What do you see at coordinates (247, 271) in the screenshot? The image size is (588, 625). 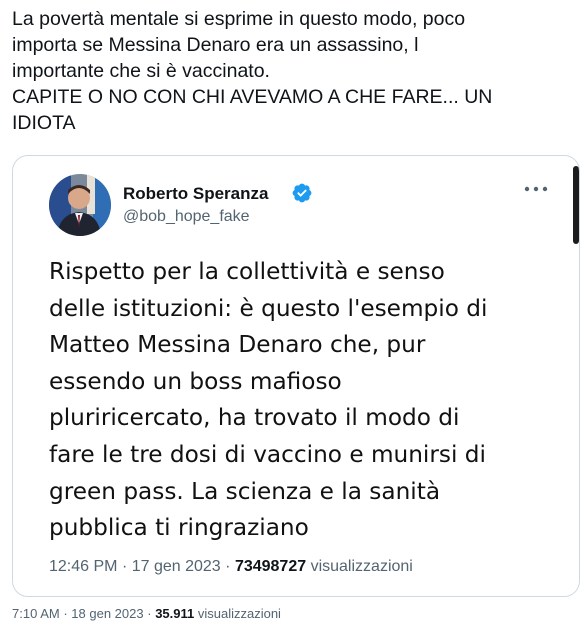 I see `quoted-text-line: Rispetto per la collettività e senso` at bounding box center [247, 271].